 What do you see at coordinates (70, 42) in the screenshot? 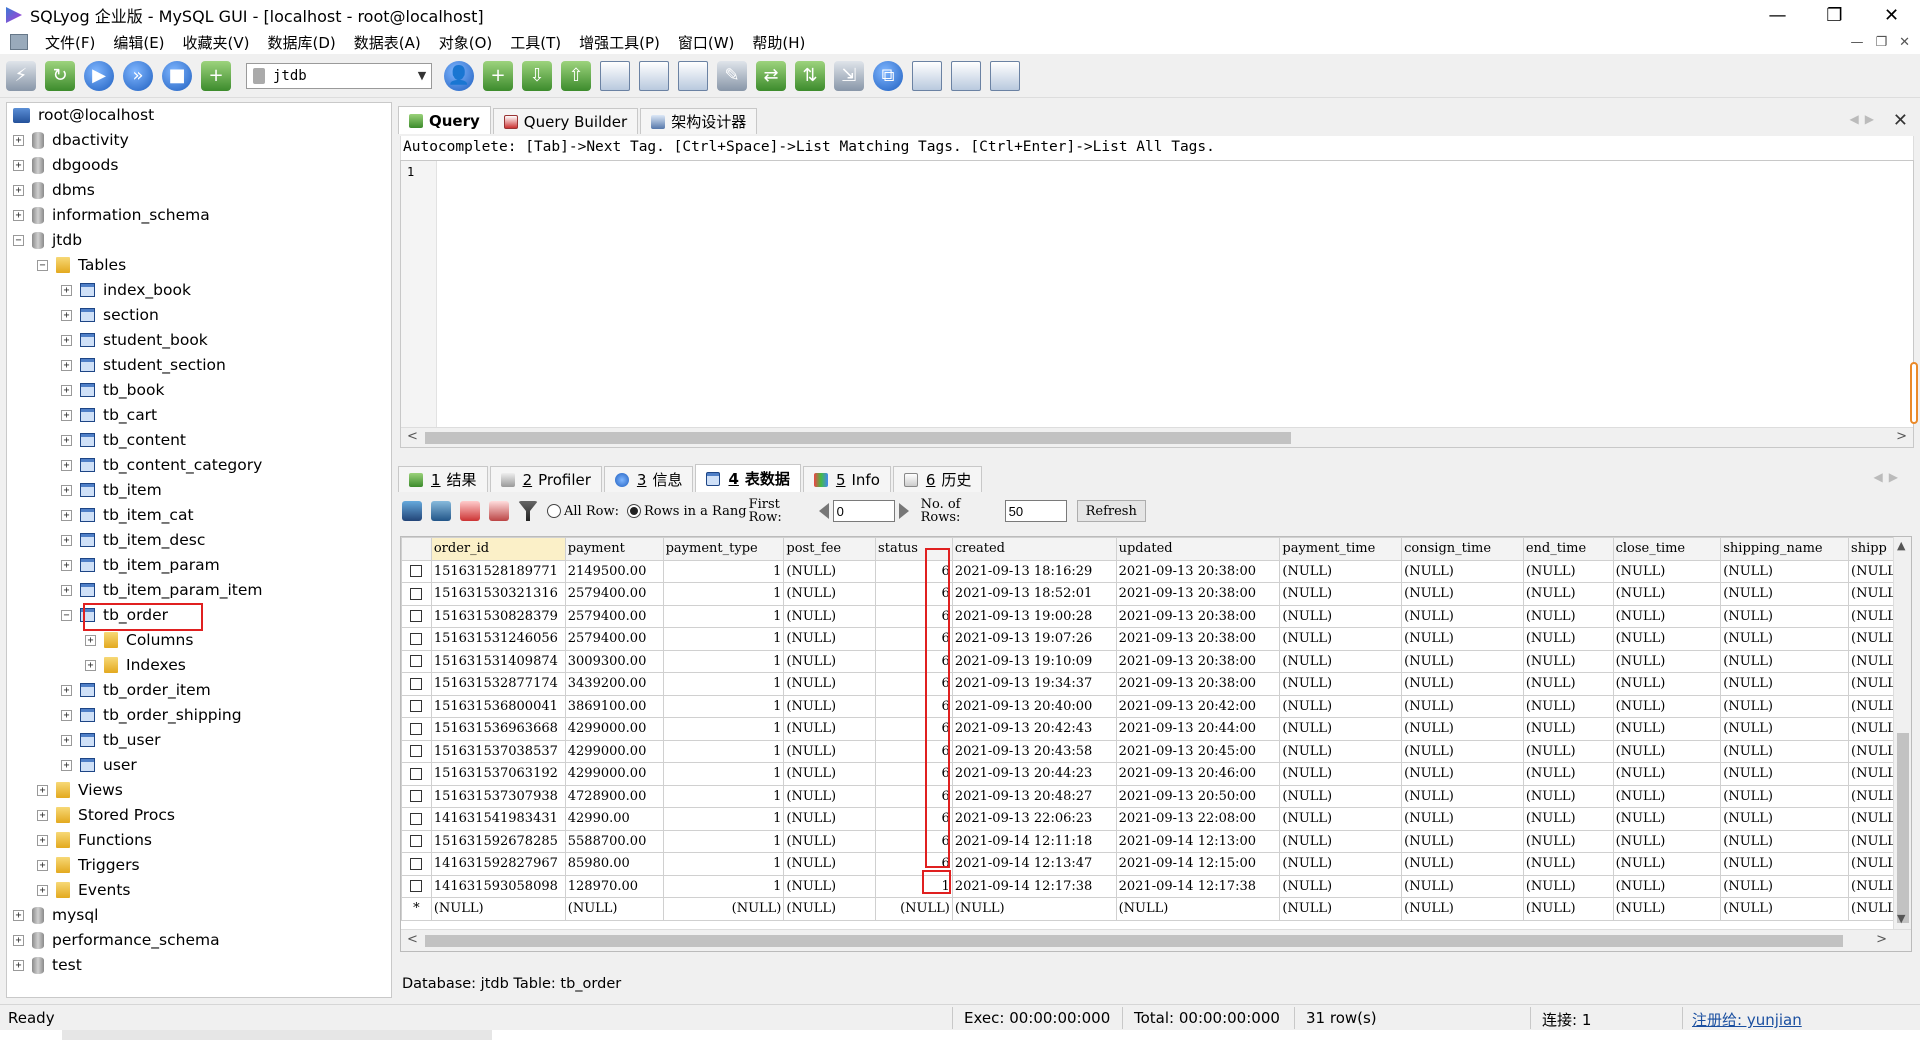
I see `menu-file: 文件(F)` at bounding box center [70, 42].